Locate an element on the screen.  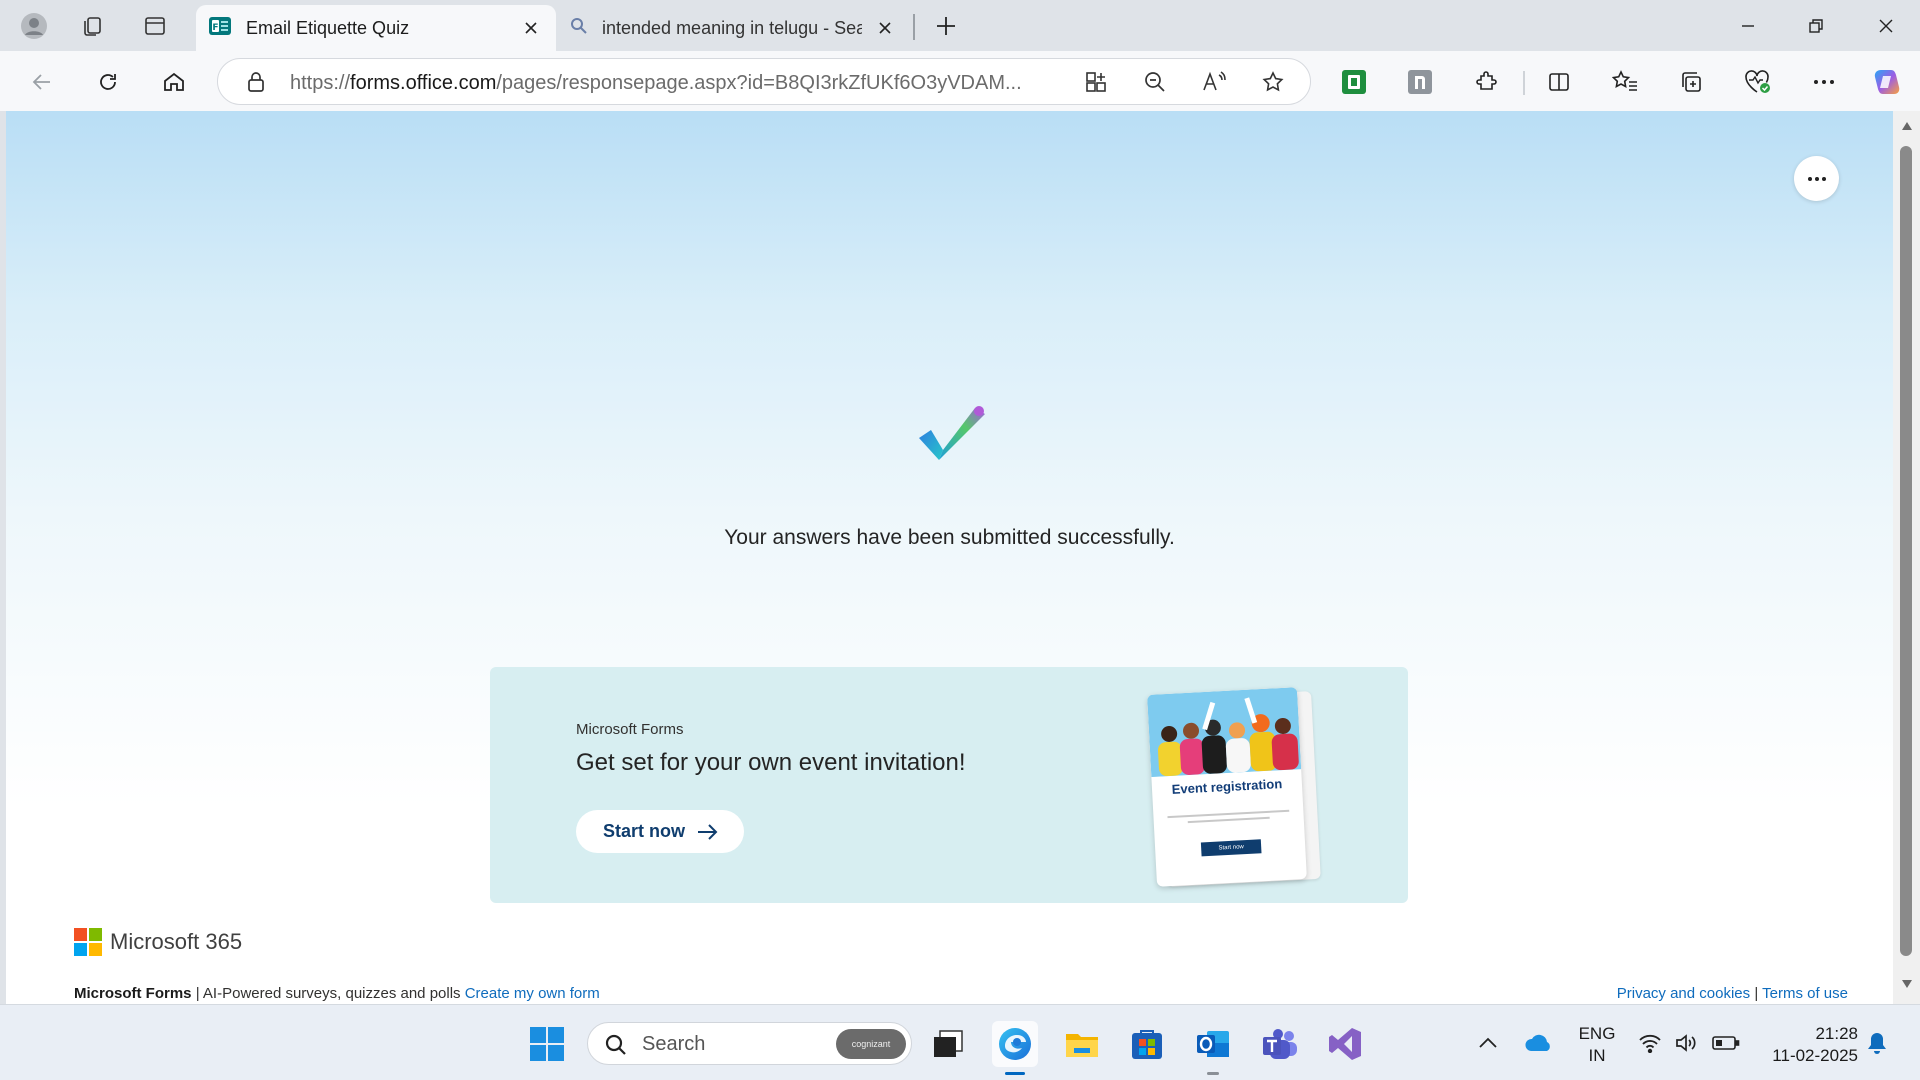
vertical-tabs-icon is located at coordinates (155, 26).